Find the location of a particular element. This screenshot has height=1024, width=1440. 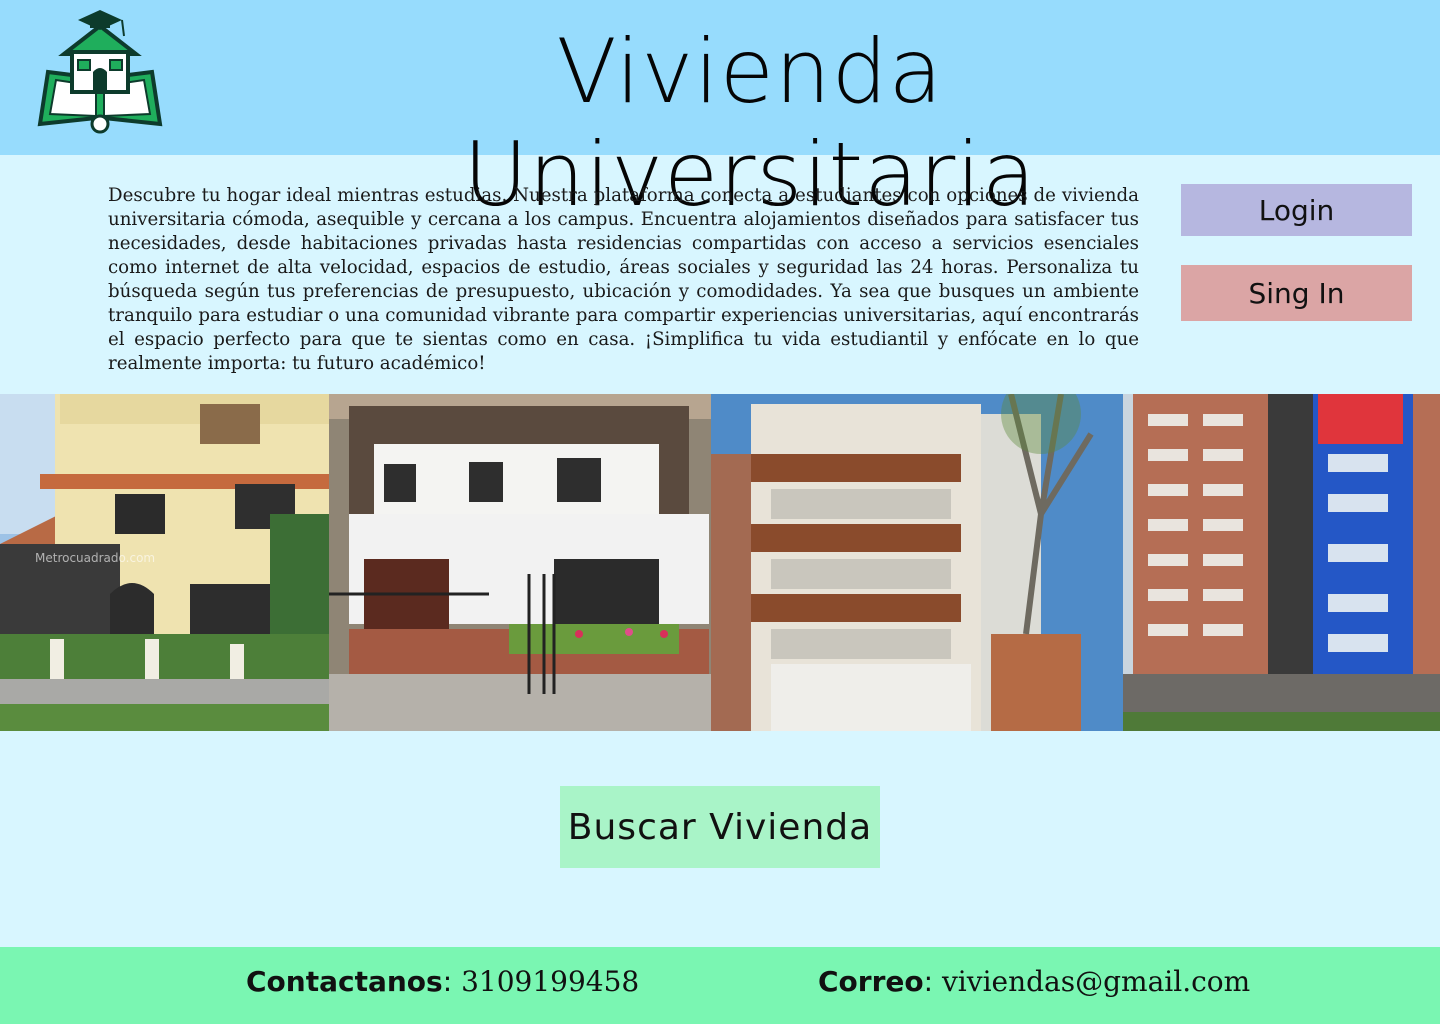

mail-address: viviendas@gmail.com is located at coordinates (1096, 981).